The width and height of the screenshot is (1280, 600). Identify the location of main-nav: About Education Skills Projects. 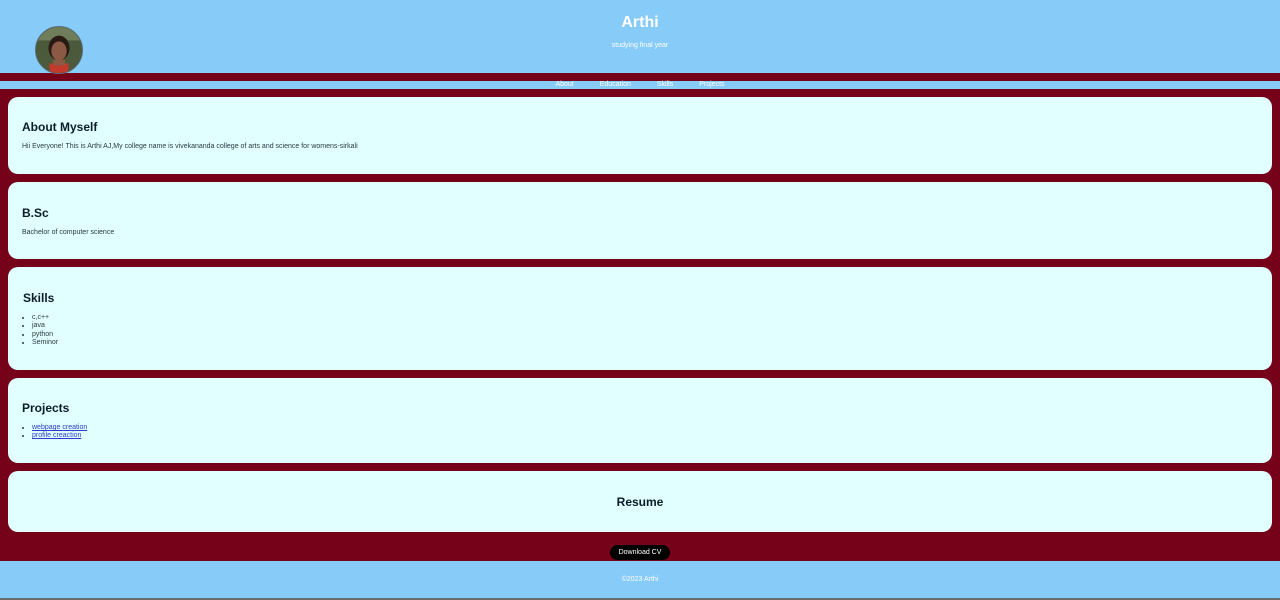
(640, 85).